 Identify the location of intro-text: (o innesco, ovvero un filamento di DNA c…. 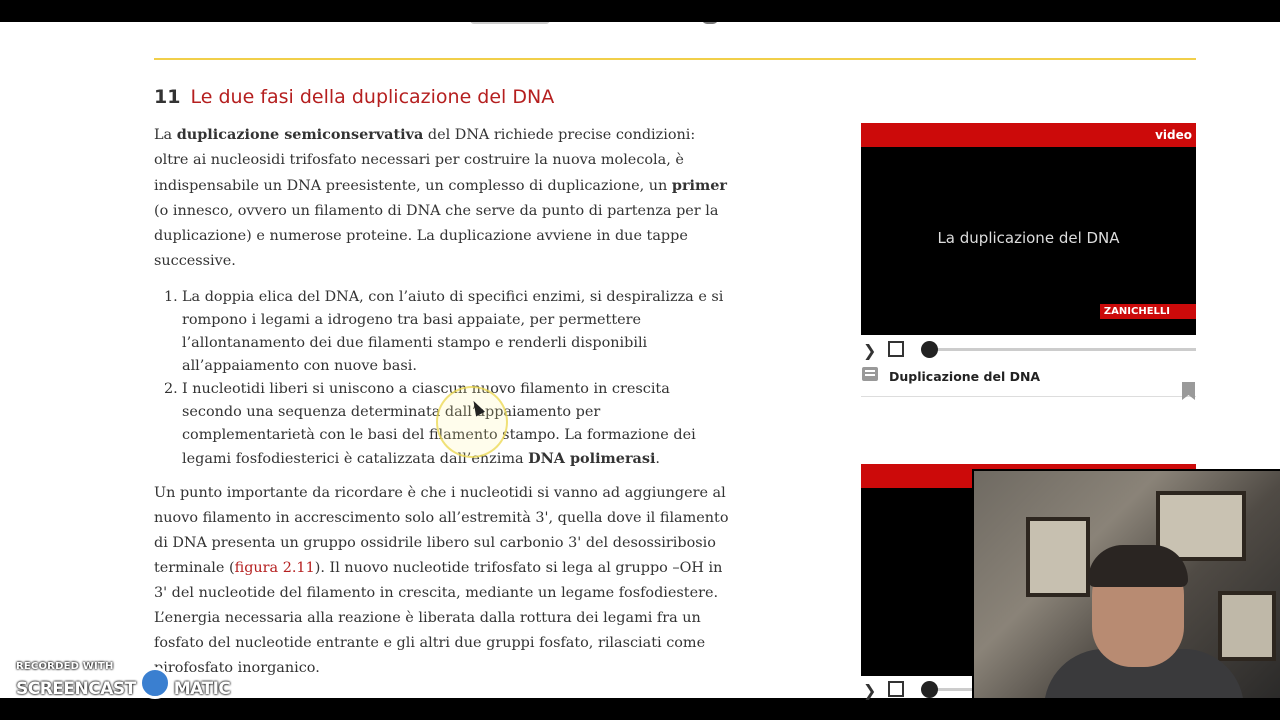
(436, 236).